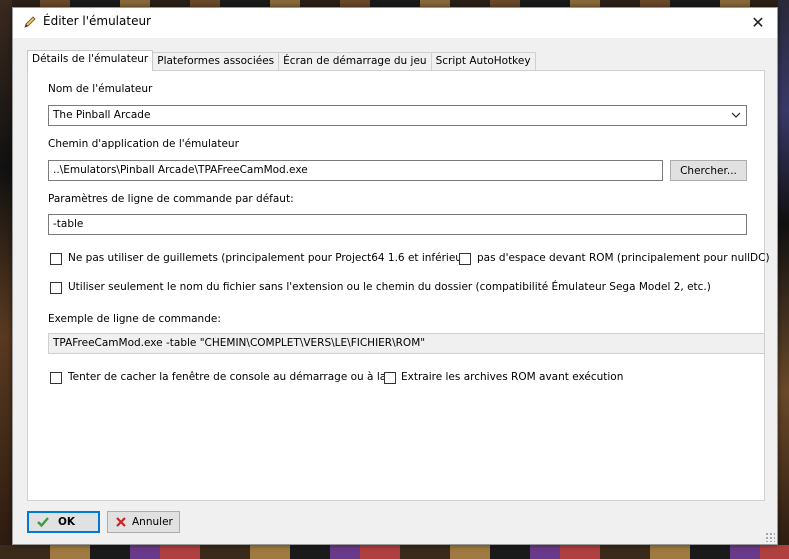  Describe the element at coordinates (483, 61) in the screenshot. I see `tab-autohotkey-script: Script AutoHotkey` at that location.